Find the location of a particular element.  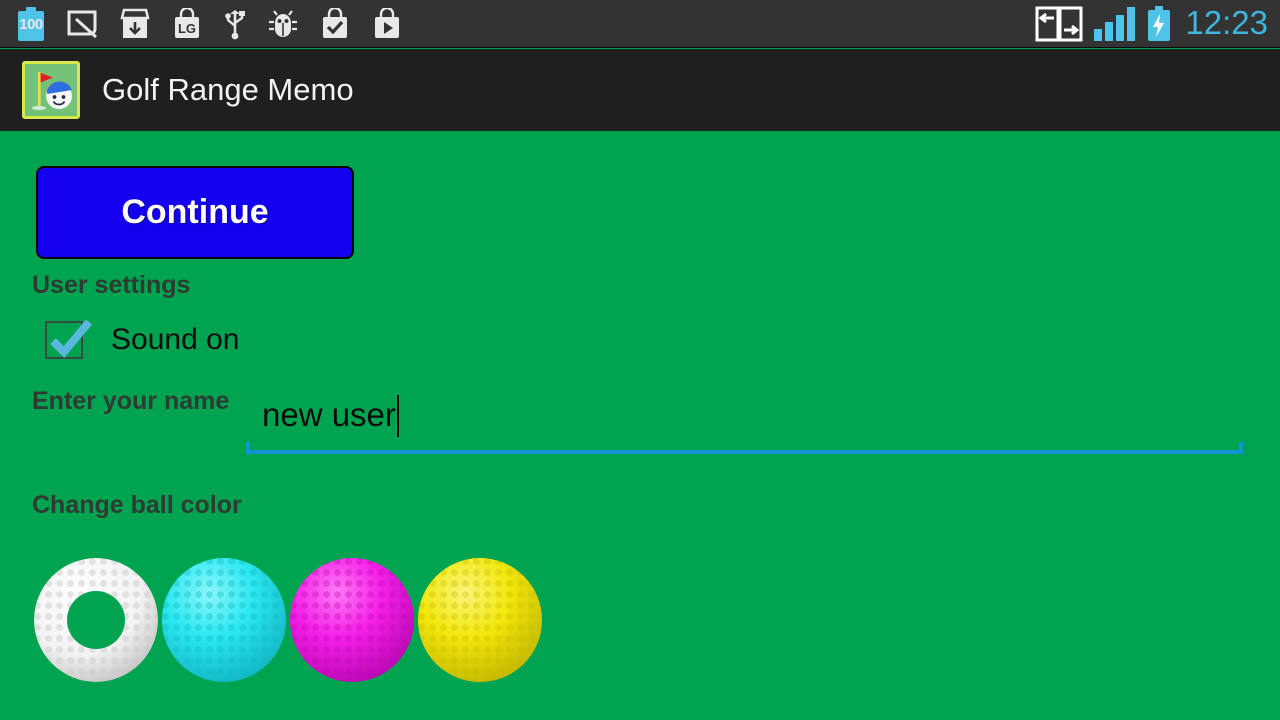

app-title-bar: Golf Range Memo is located at coordinates (640, 90).